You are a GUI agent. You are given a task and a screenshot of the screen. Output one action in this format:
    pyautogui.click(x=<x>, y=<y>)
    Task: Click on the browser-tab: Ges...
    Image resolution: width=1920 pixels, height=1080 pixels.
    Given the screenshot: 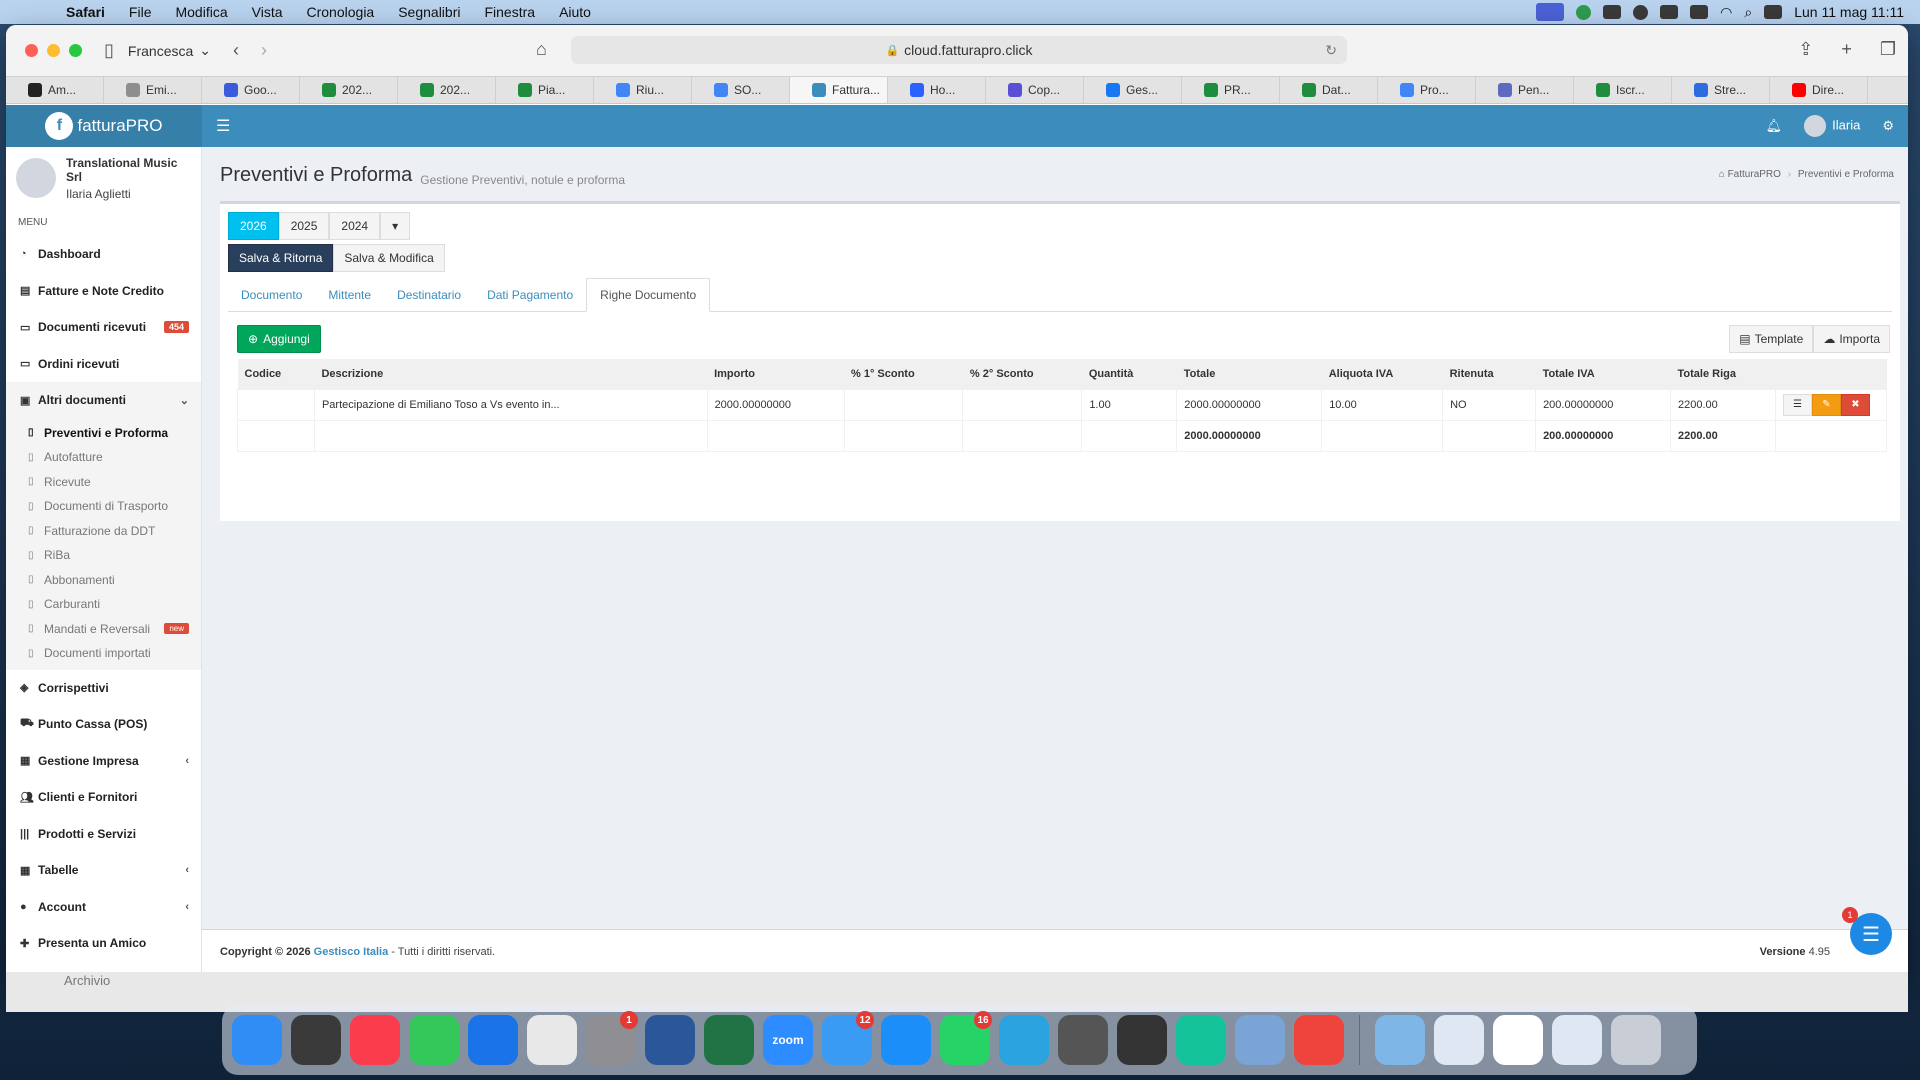 What is the action you would take?
    pyautogui.click(x=1133, y=90)
    